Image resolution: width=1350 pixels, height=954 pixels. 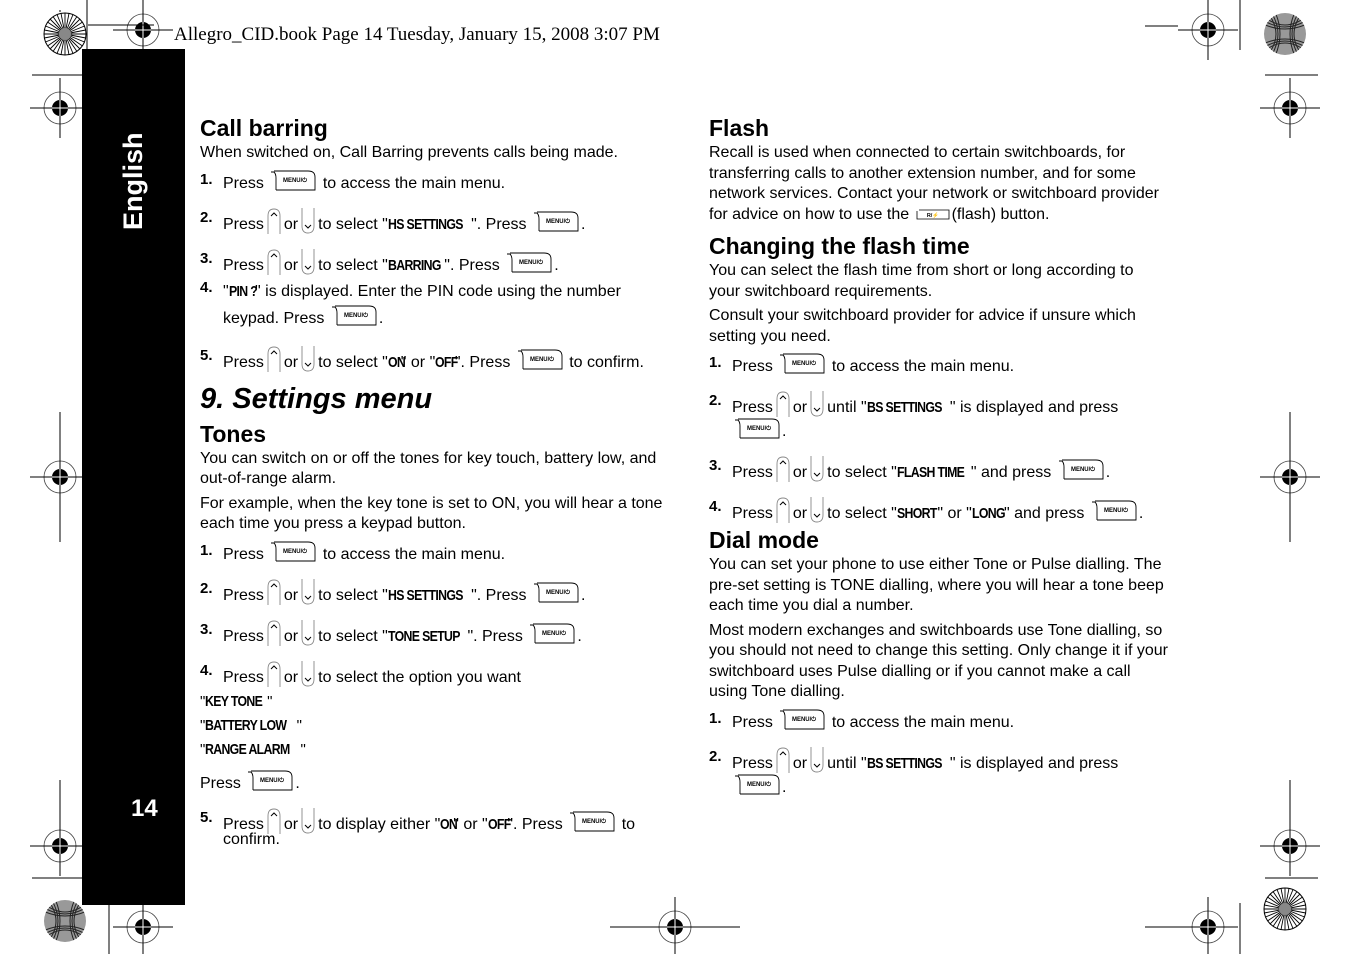 What do you see at coordinates (988, 513) in the screenshot?
I see `lcd-text: LONG` at bounding box center [988, 513].